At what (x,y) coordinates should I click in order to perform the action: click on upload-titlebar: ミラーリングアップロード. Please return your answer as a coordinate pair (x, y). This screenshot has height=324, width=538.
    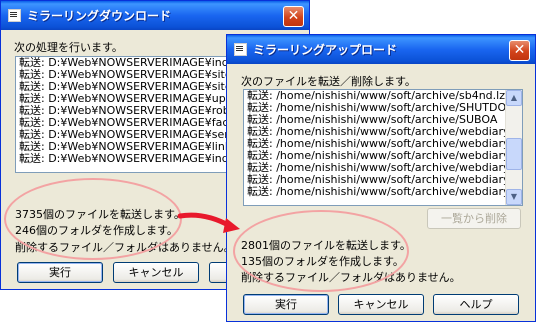
    Looking at the image, I should click on (381, 49).